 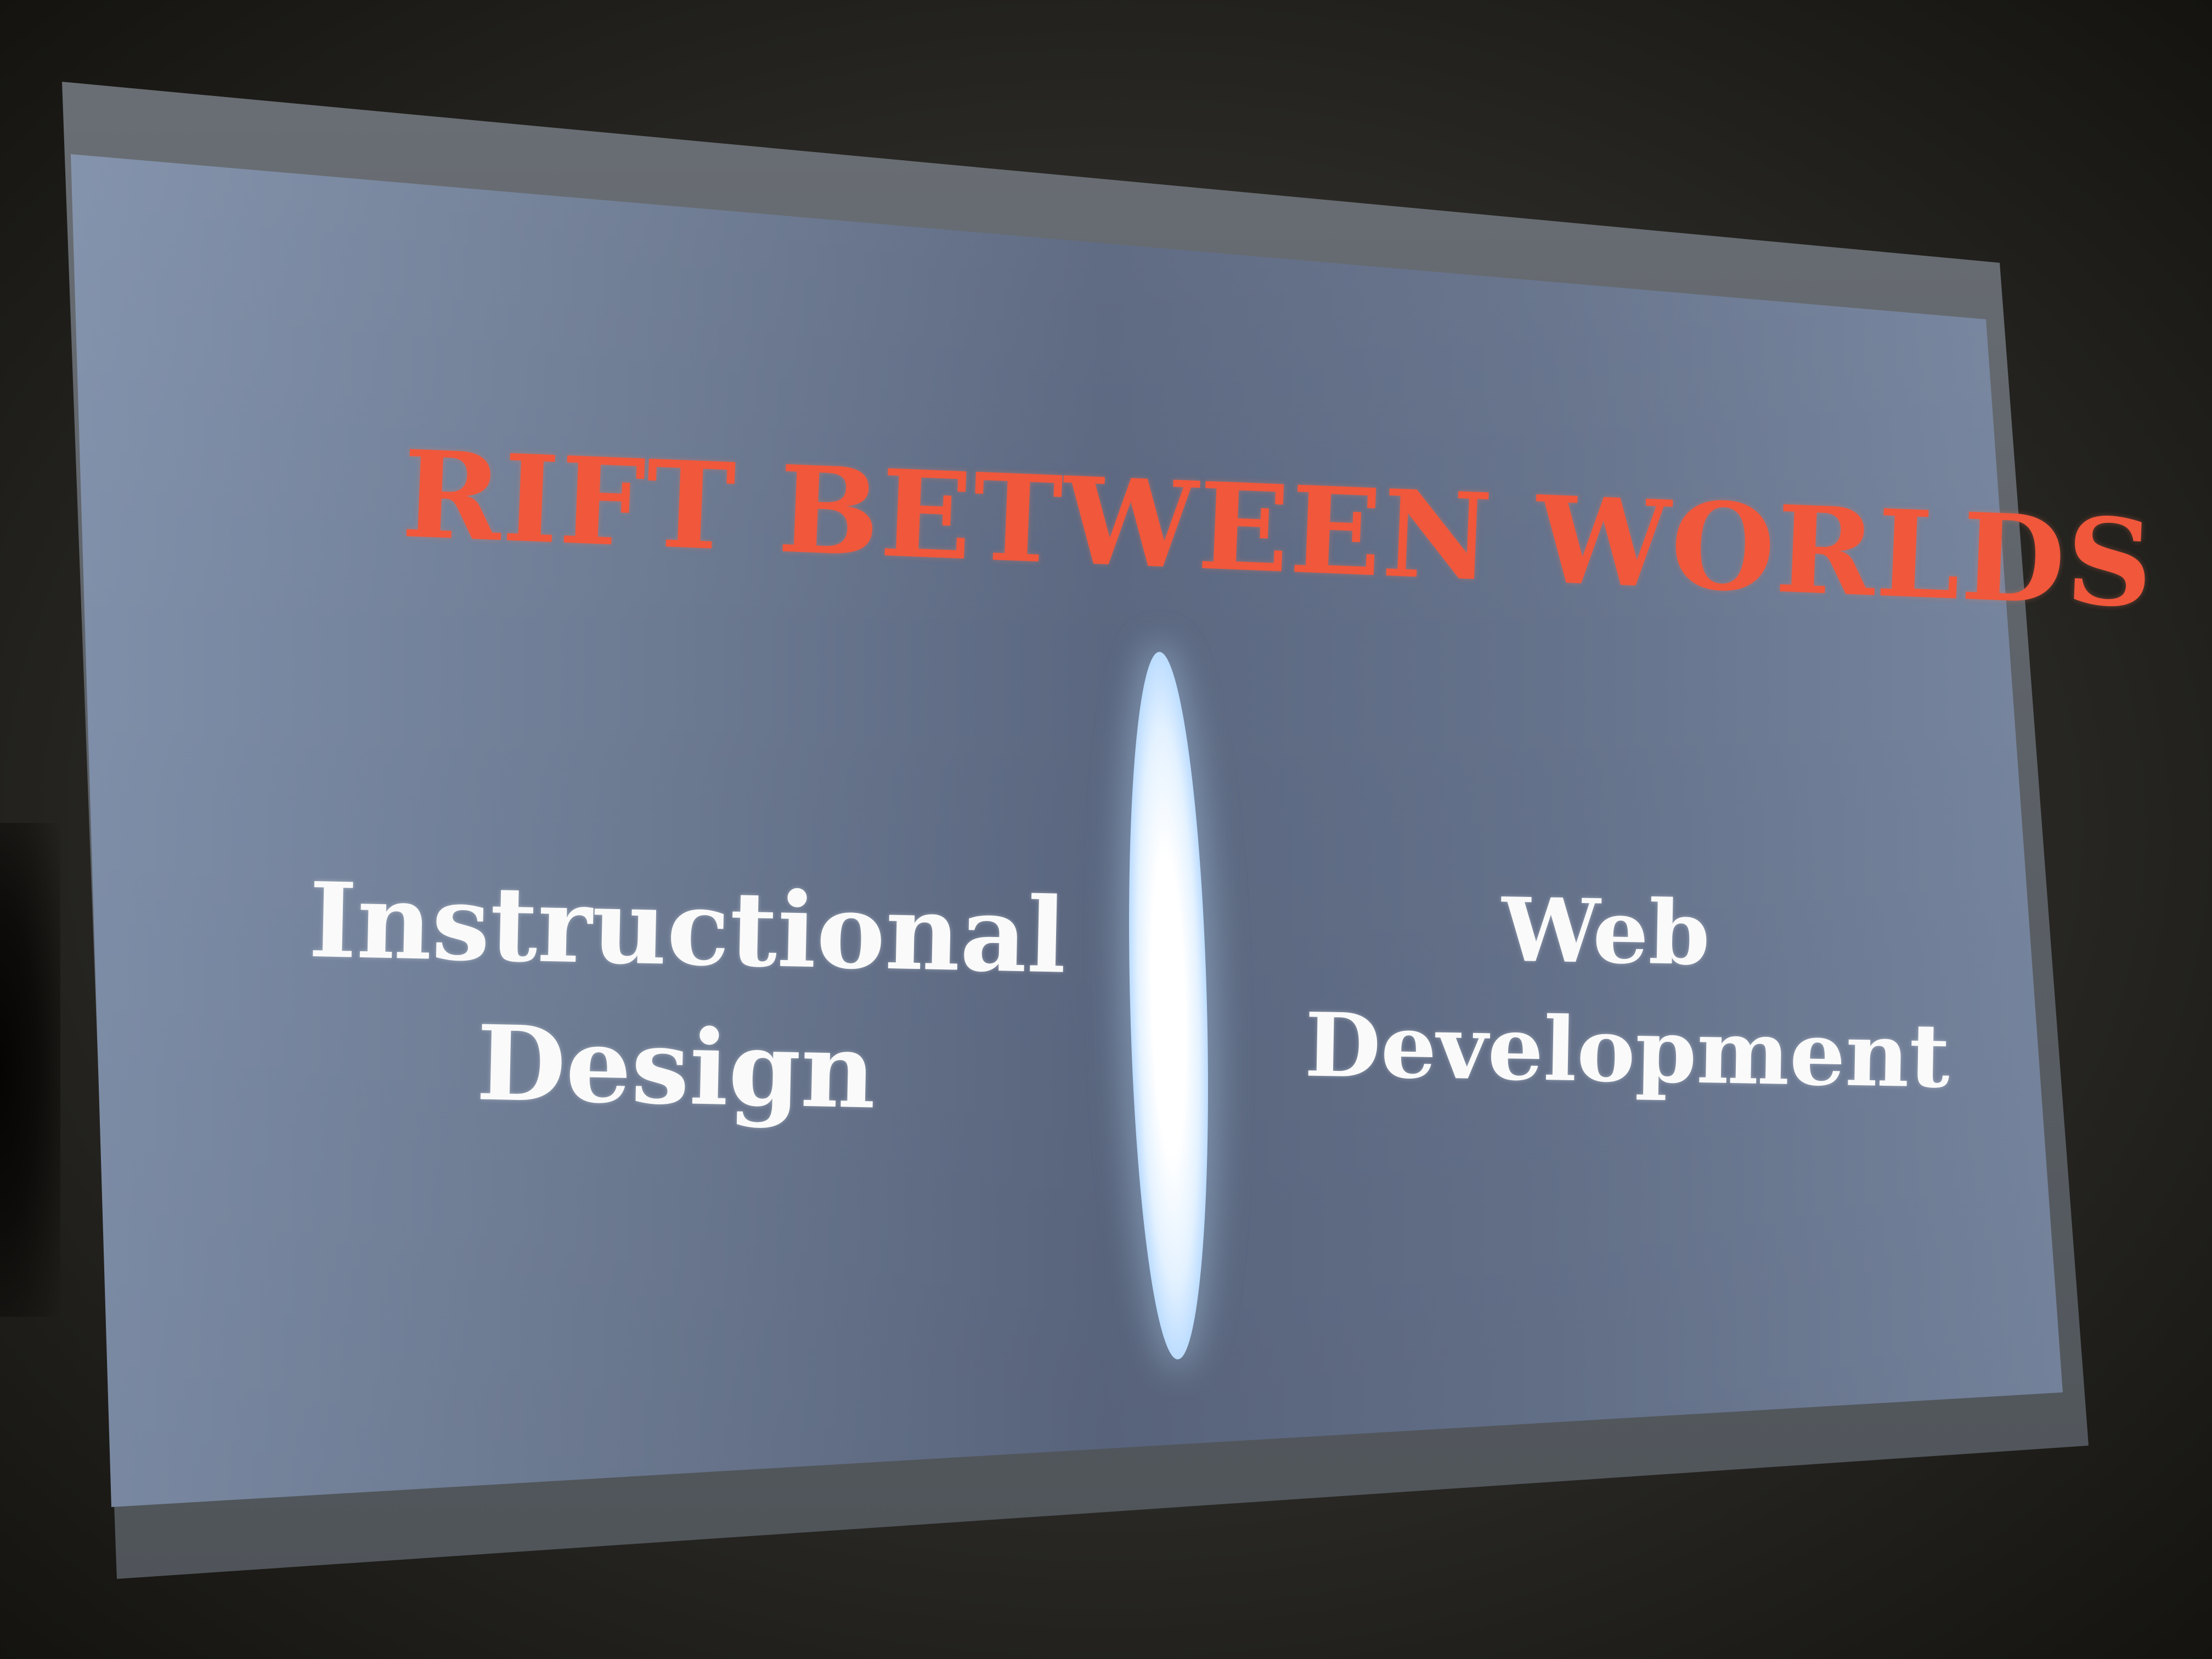 What do you see at coordinates (30, 1070) in the screenshot?
I see `audience-silhouette` at bounding box center [30, 1070].